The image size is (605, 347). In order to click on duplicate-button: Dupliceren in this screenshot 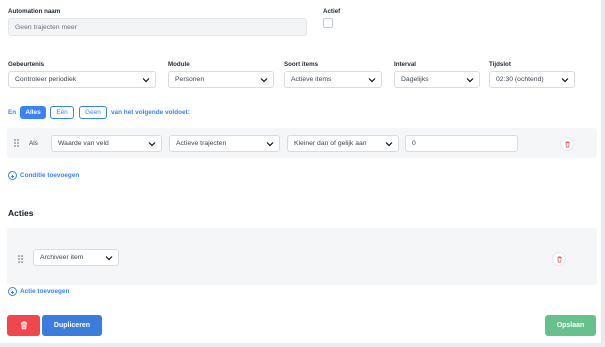, I will do `click(72, 325)`.